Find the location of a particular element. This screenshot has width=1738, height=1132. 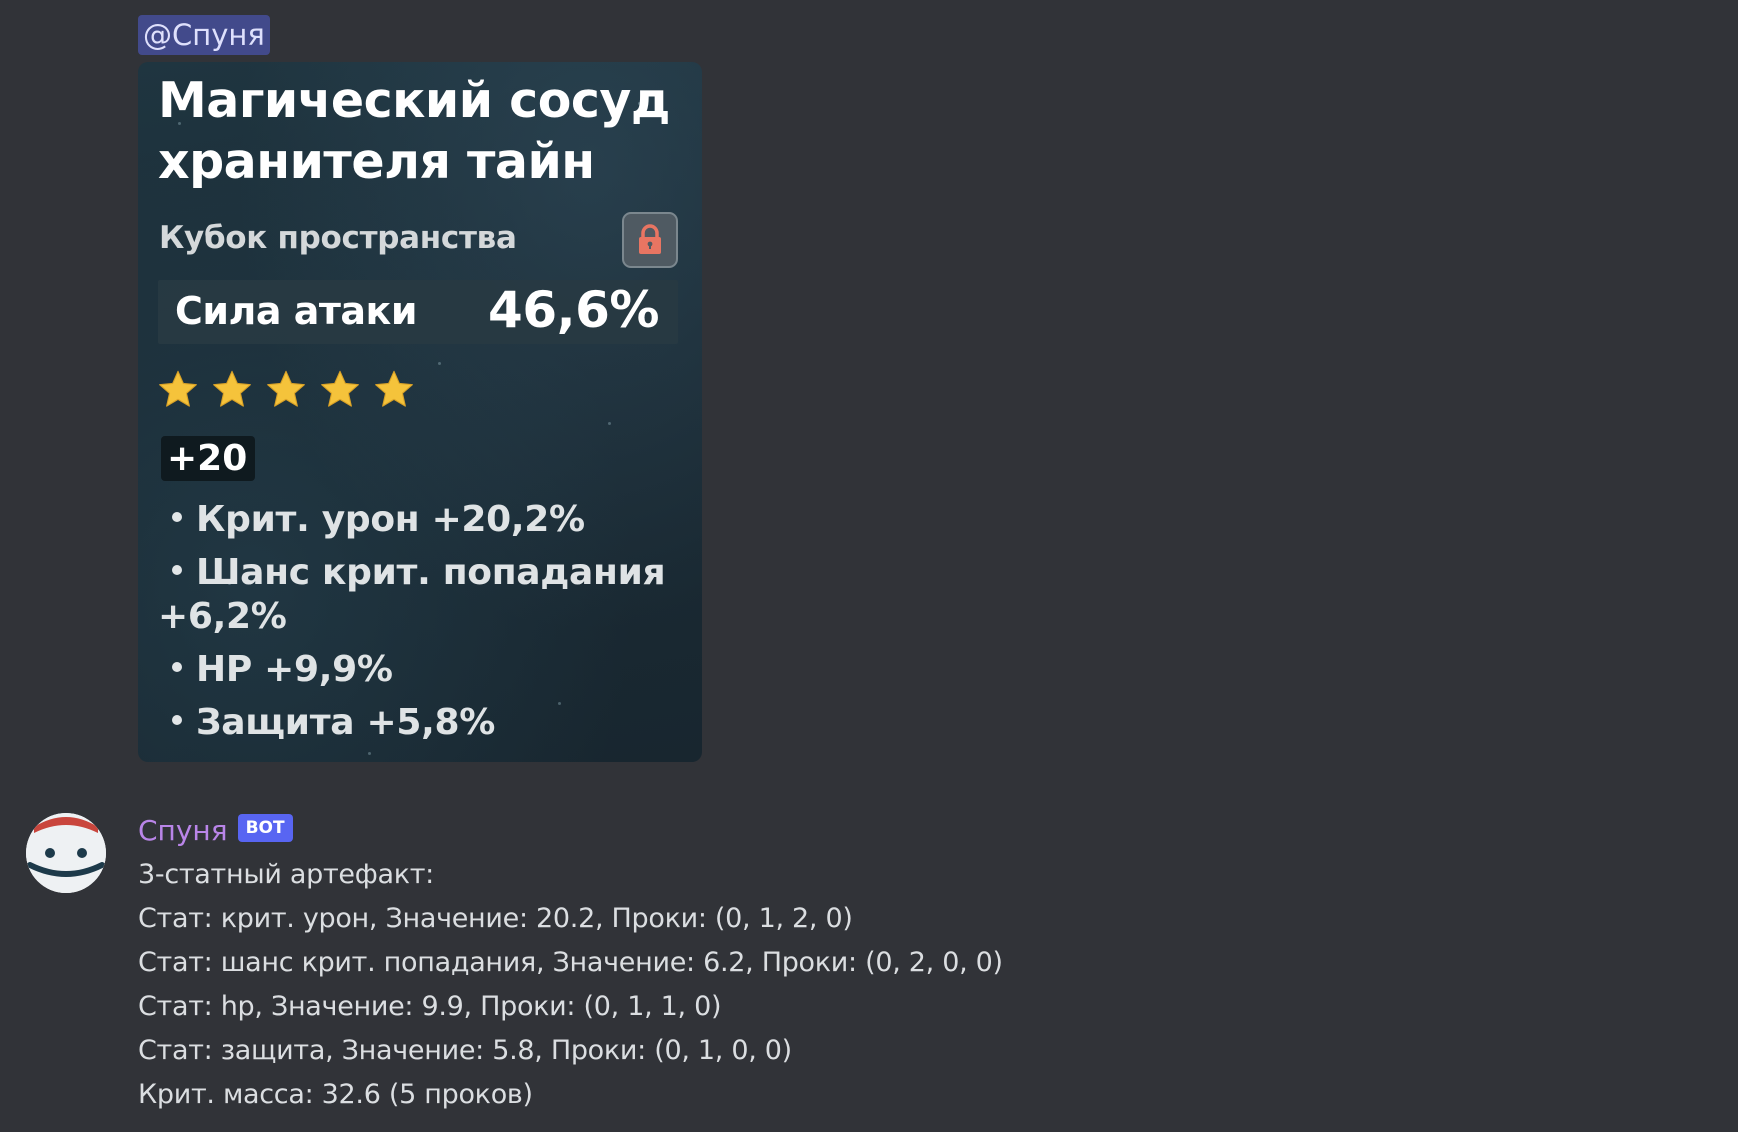

substat-item: HP +9,9% is located at coordinates (423, 670).